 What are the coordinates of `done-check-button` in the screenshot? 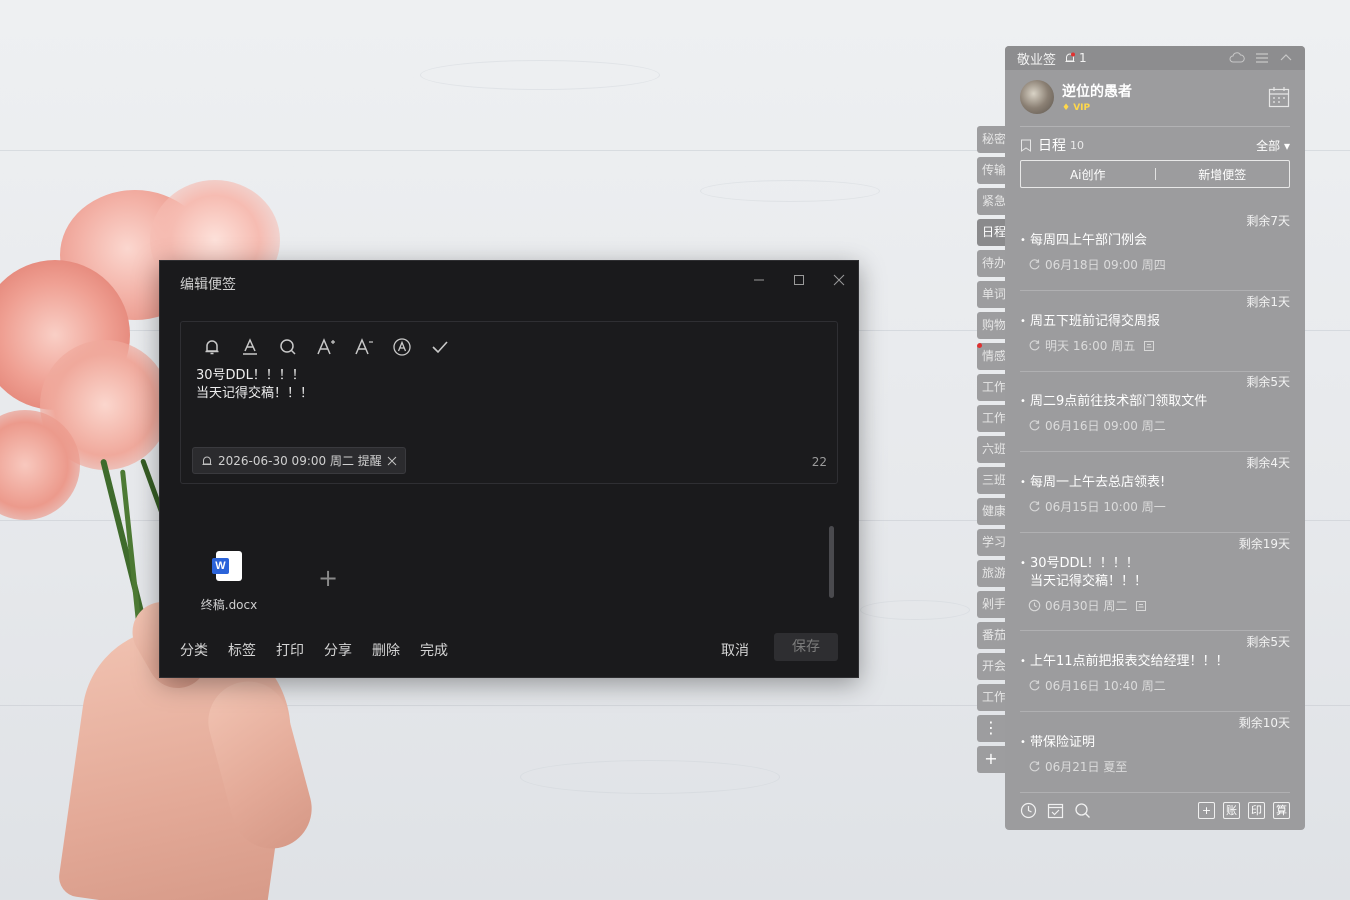 It's located at (440, 347).